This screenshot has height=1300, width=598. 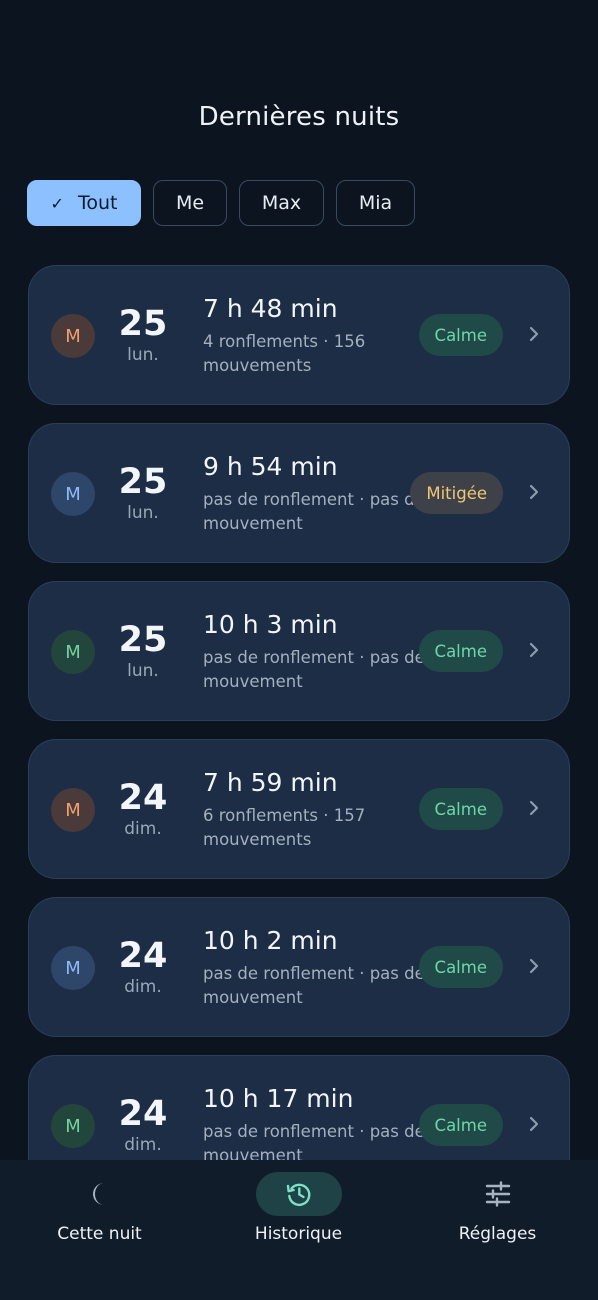 I want to click on nav-item-historique: Historique, so click(x=298, y=1208).